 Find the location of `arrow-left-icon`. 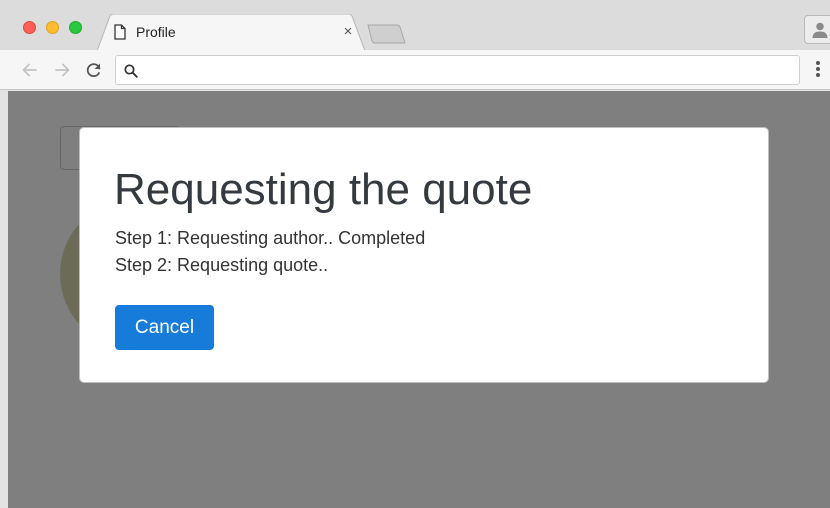

arrow-left-icon is located at coordinates (30, 73).